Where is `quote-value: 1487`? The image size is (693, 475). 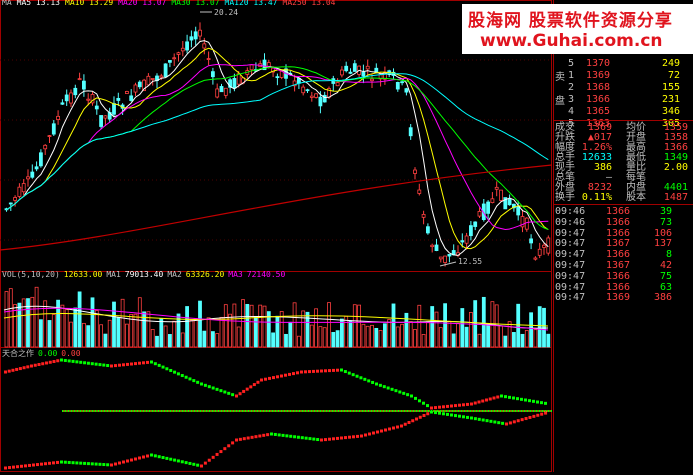 quote-value: 1487 is located at coordinates (675, 197).